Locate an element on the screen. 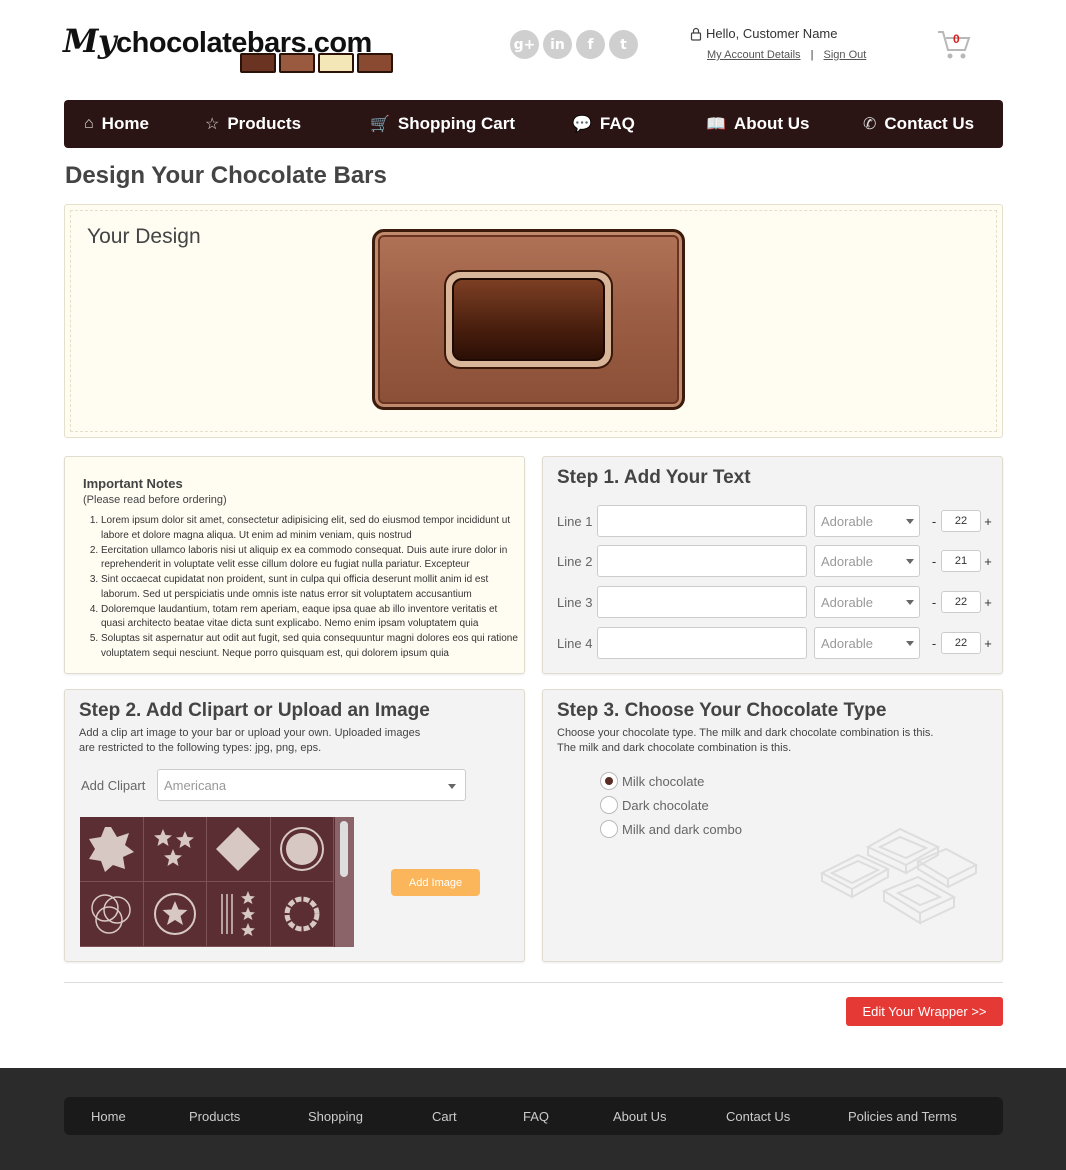 This screenshot has width=1066, height=1170. clipart-scrollbar is located at coordinates (344, 882).